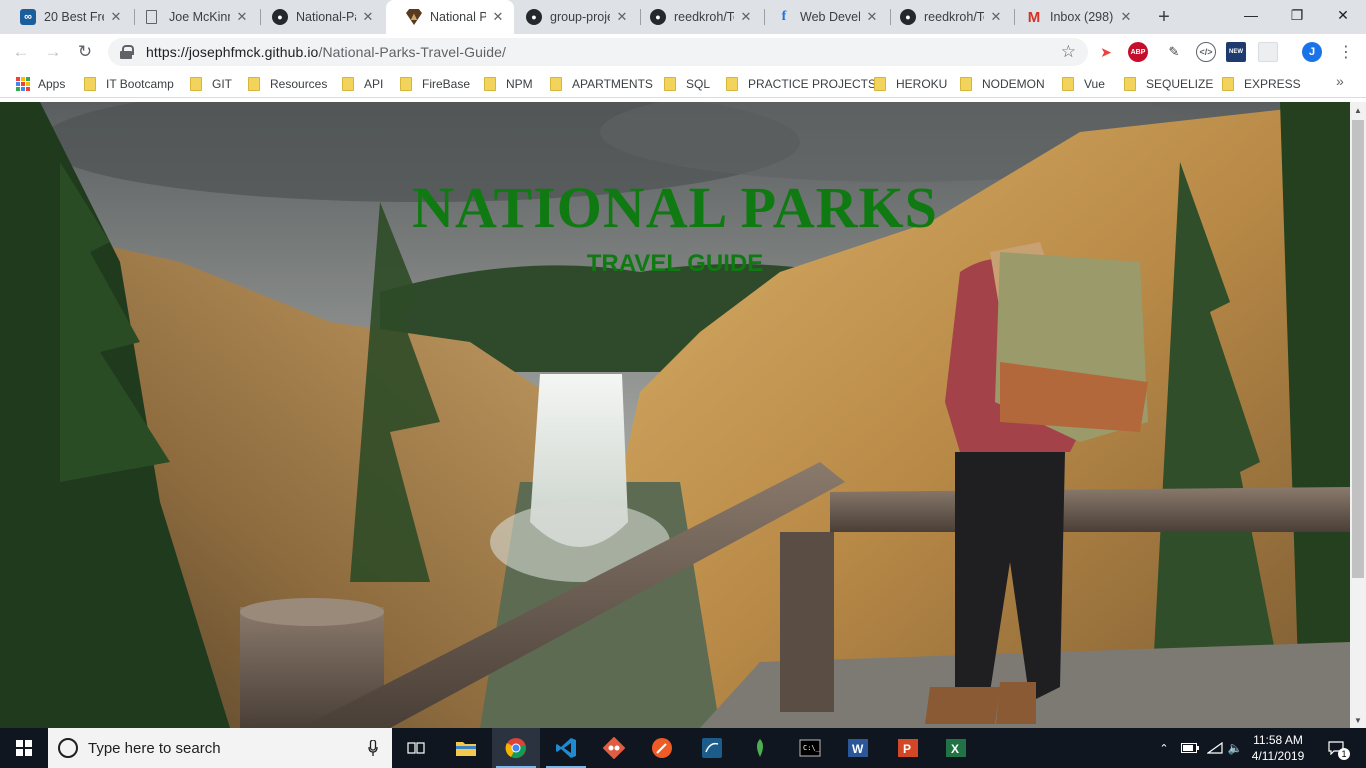  Describe the element at coordinates (1251, 15) in the screenshot. I see `minimize-button: —` at that location.